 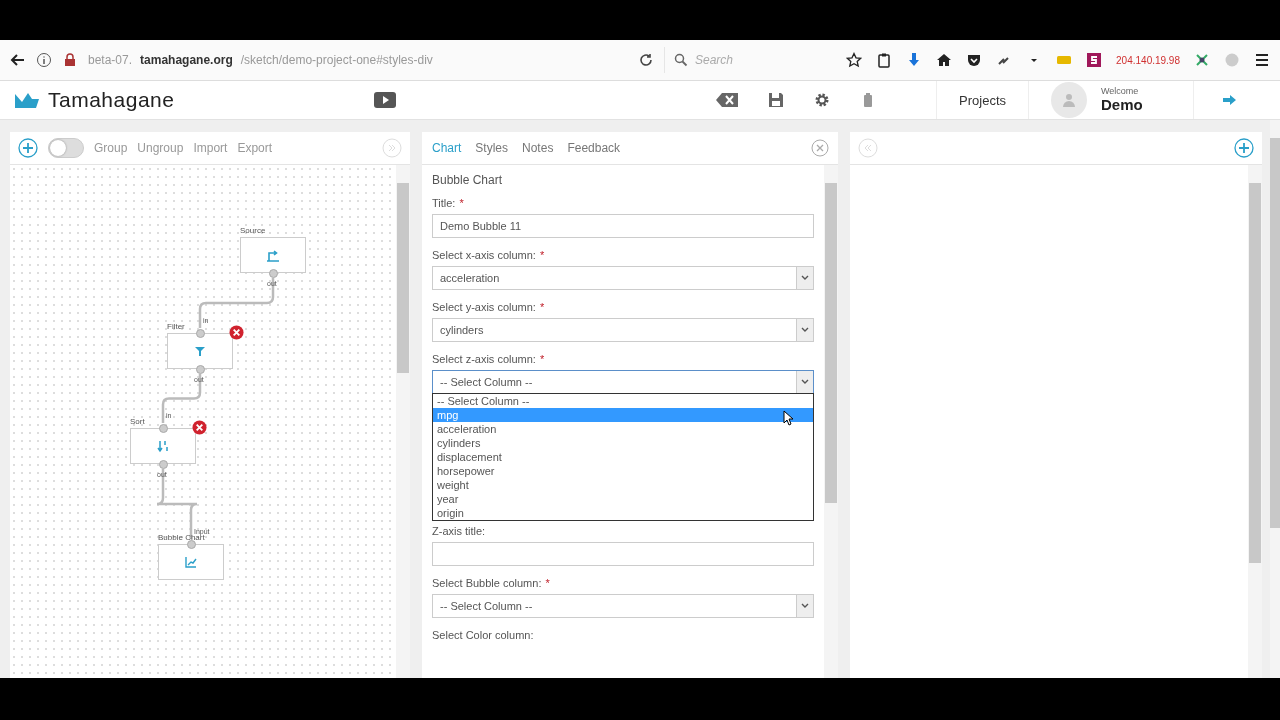 What do you see at coordinates (484, 255) in the screenshot?
I see `field-label: Select x-axis column:` at bounding box center [484, 255].